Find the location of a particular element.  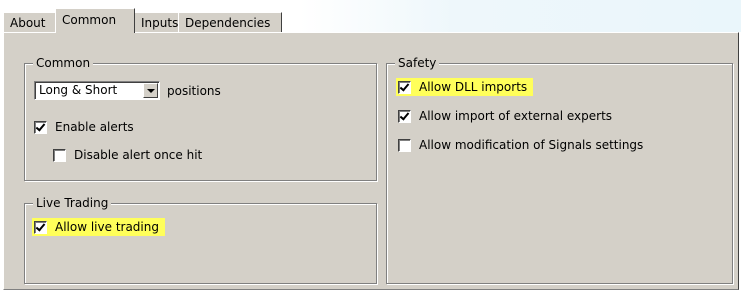

positions-label: positions is located at coordinates (194, 91).